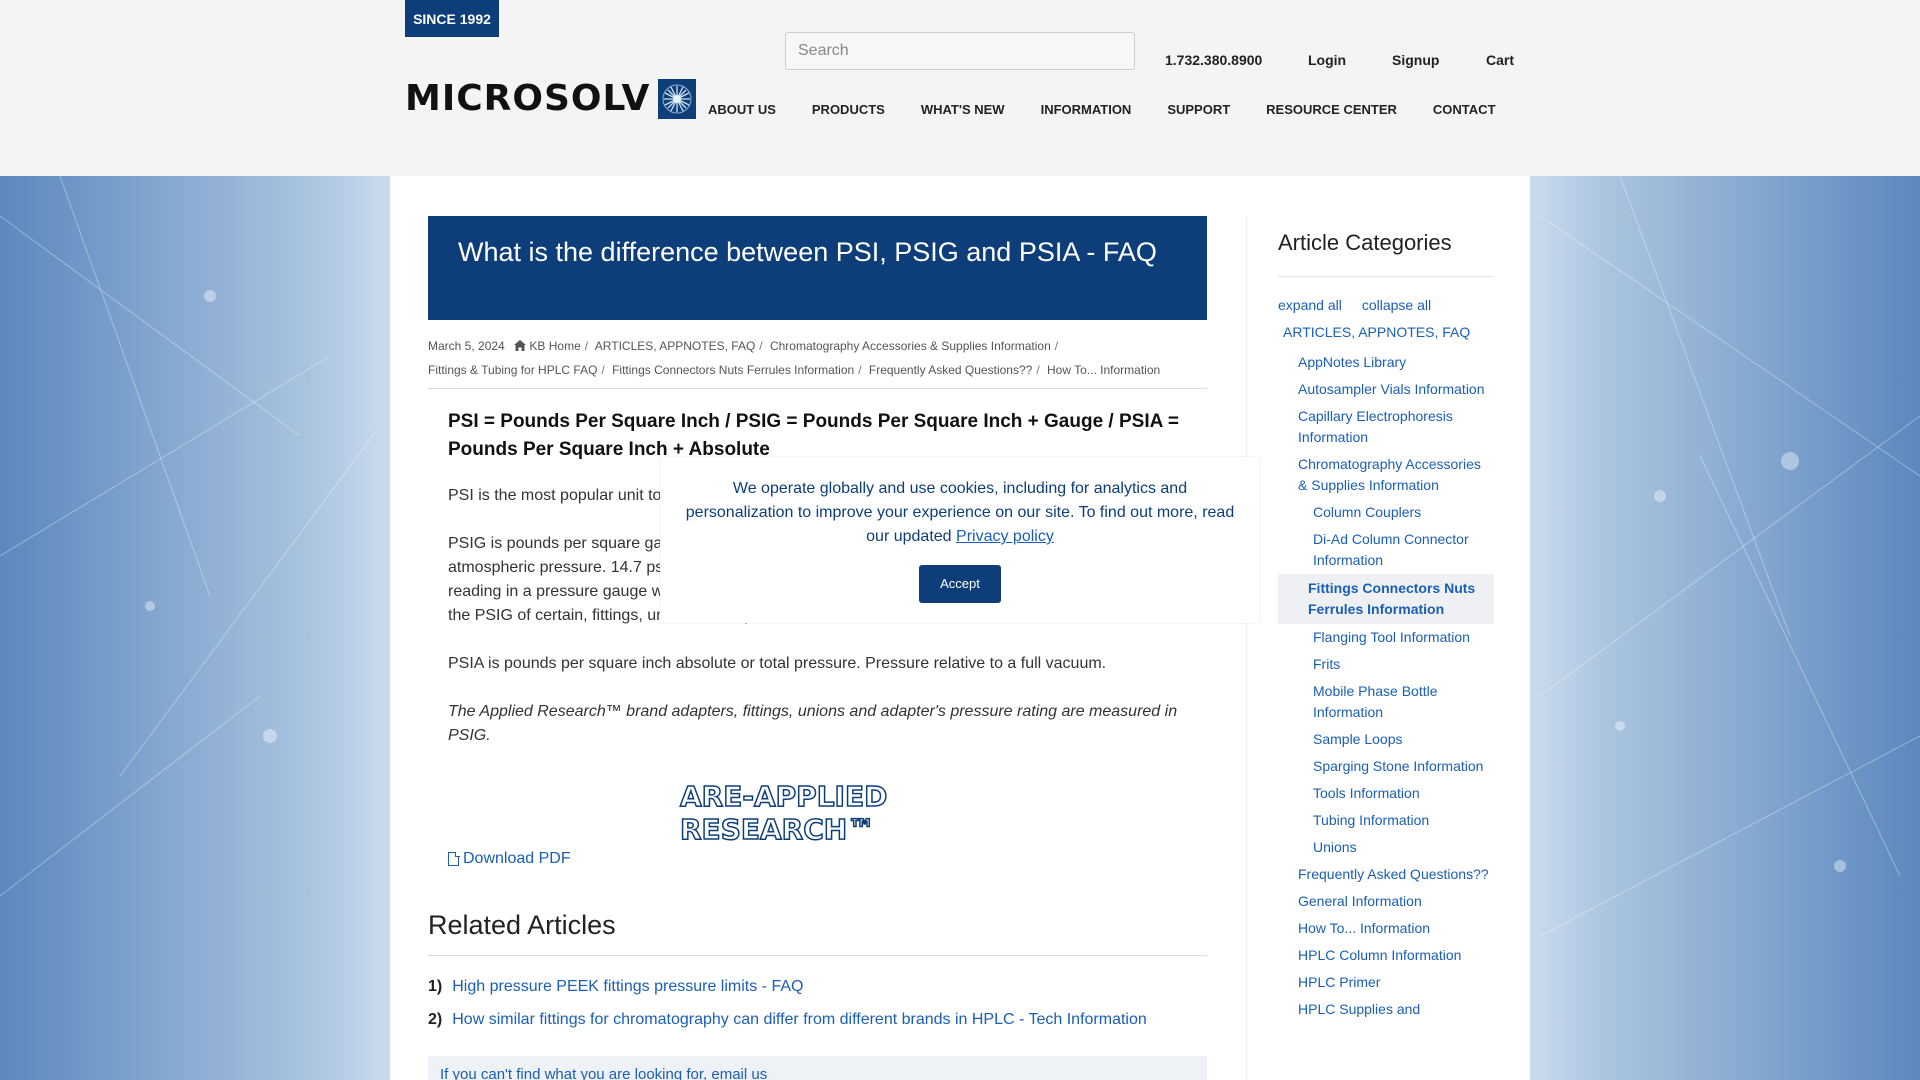 Image resolution: width=1920 pixels, height=1080 pixels. Describe the element at coordinates (1386, 1009) in the screenshot. I see `category-item: HPLC Supplies and` at that location.